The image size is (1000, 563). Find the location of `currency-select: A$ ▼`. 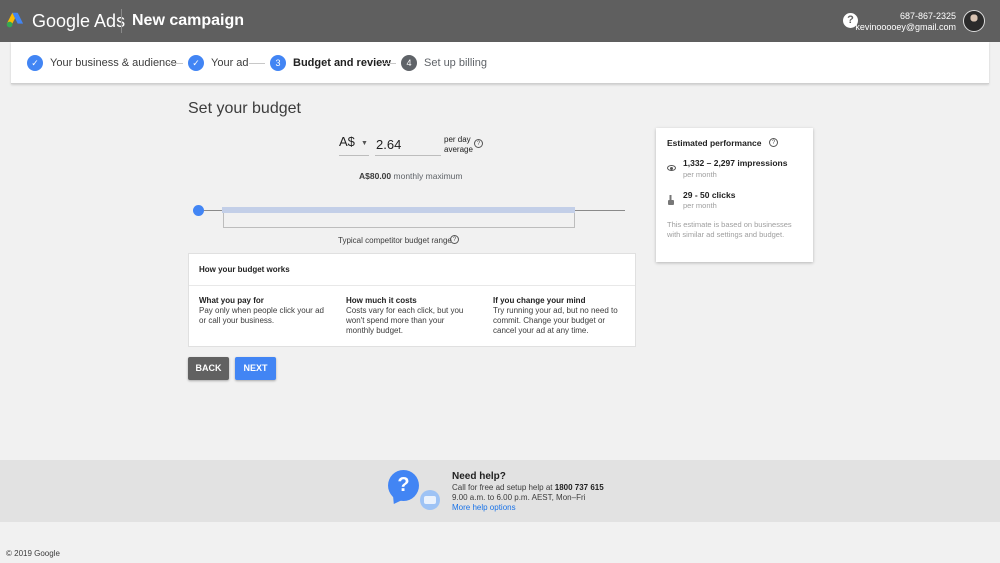

currency-select: A$ ▼ is located at coordinates (354, 145).